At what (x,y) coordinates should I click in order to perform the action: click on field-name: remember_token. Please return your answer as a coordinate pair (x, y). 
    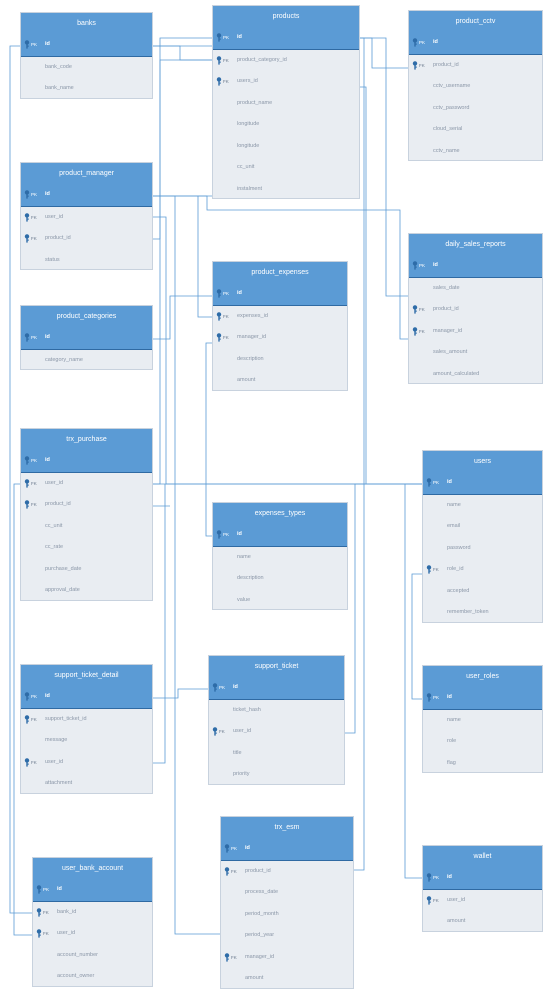
    Looking at the image, I should click on (468, 612).